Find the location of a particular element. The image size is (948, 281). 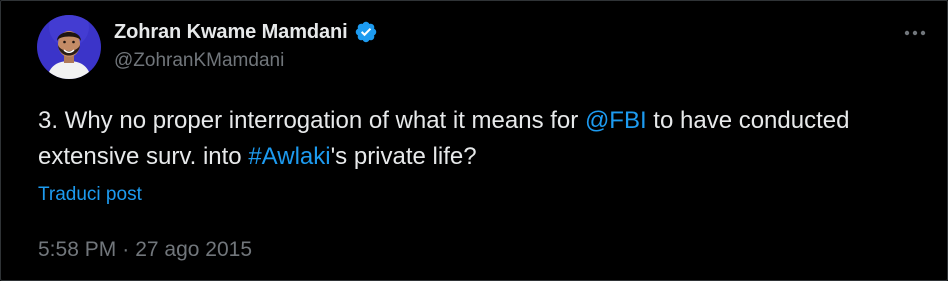

author-display-name: Zohran Kwame Mamdani is located at coordinates (231, 32).